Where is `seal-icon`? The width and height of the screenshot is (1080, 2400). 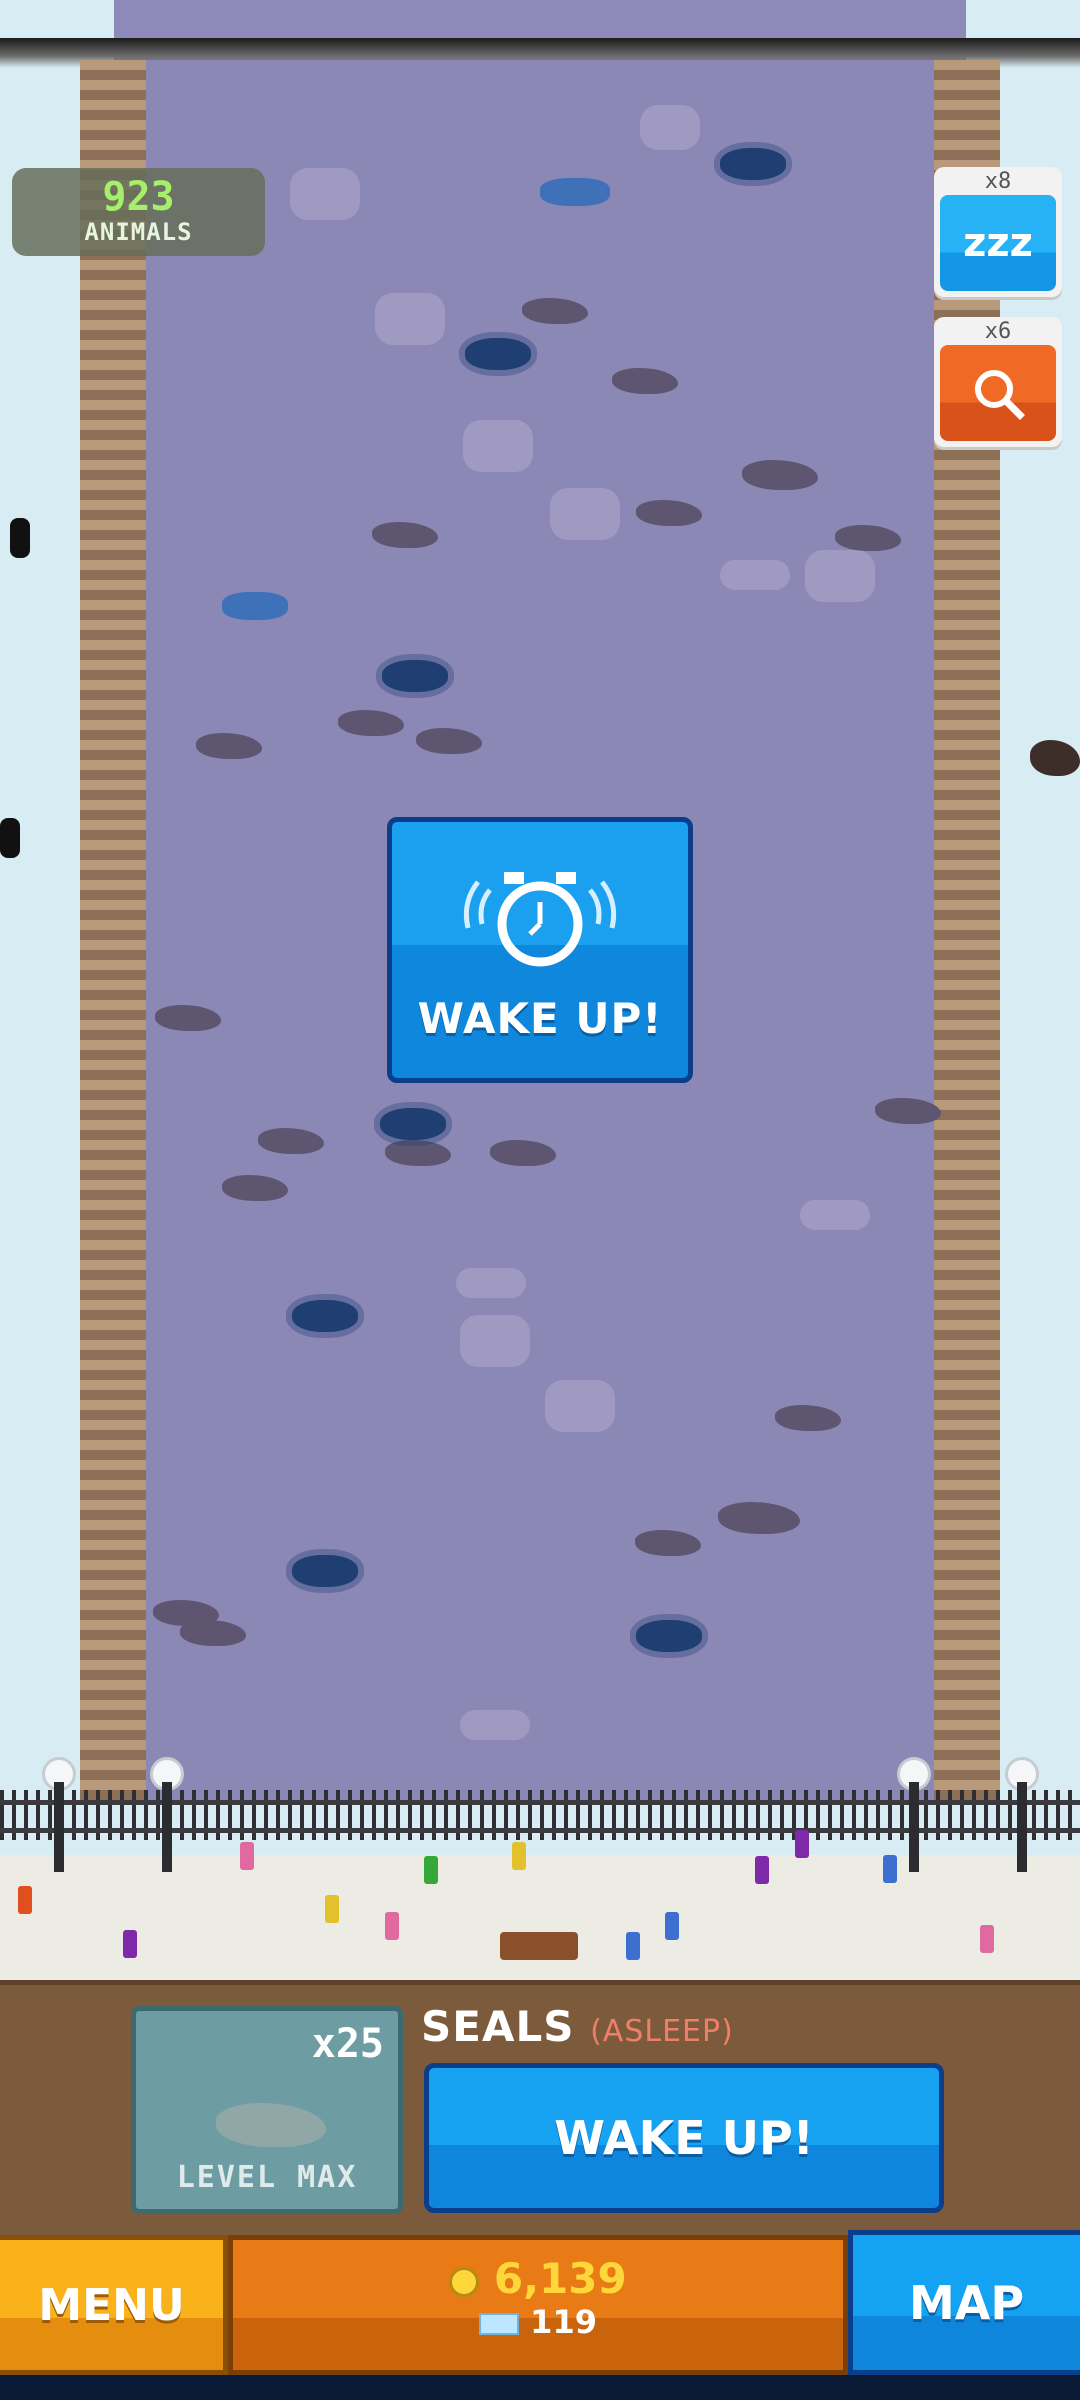
seal-icon is located at coordinates (271, 2125).